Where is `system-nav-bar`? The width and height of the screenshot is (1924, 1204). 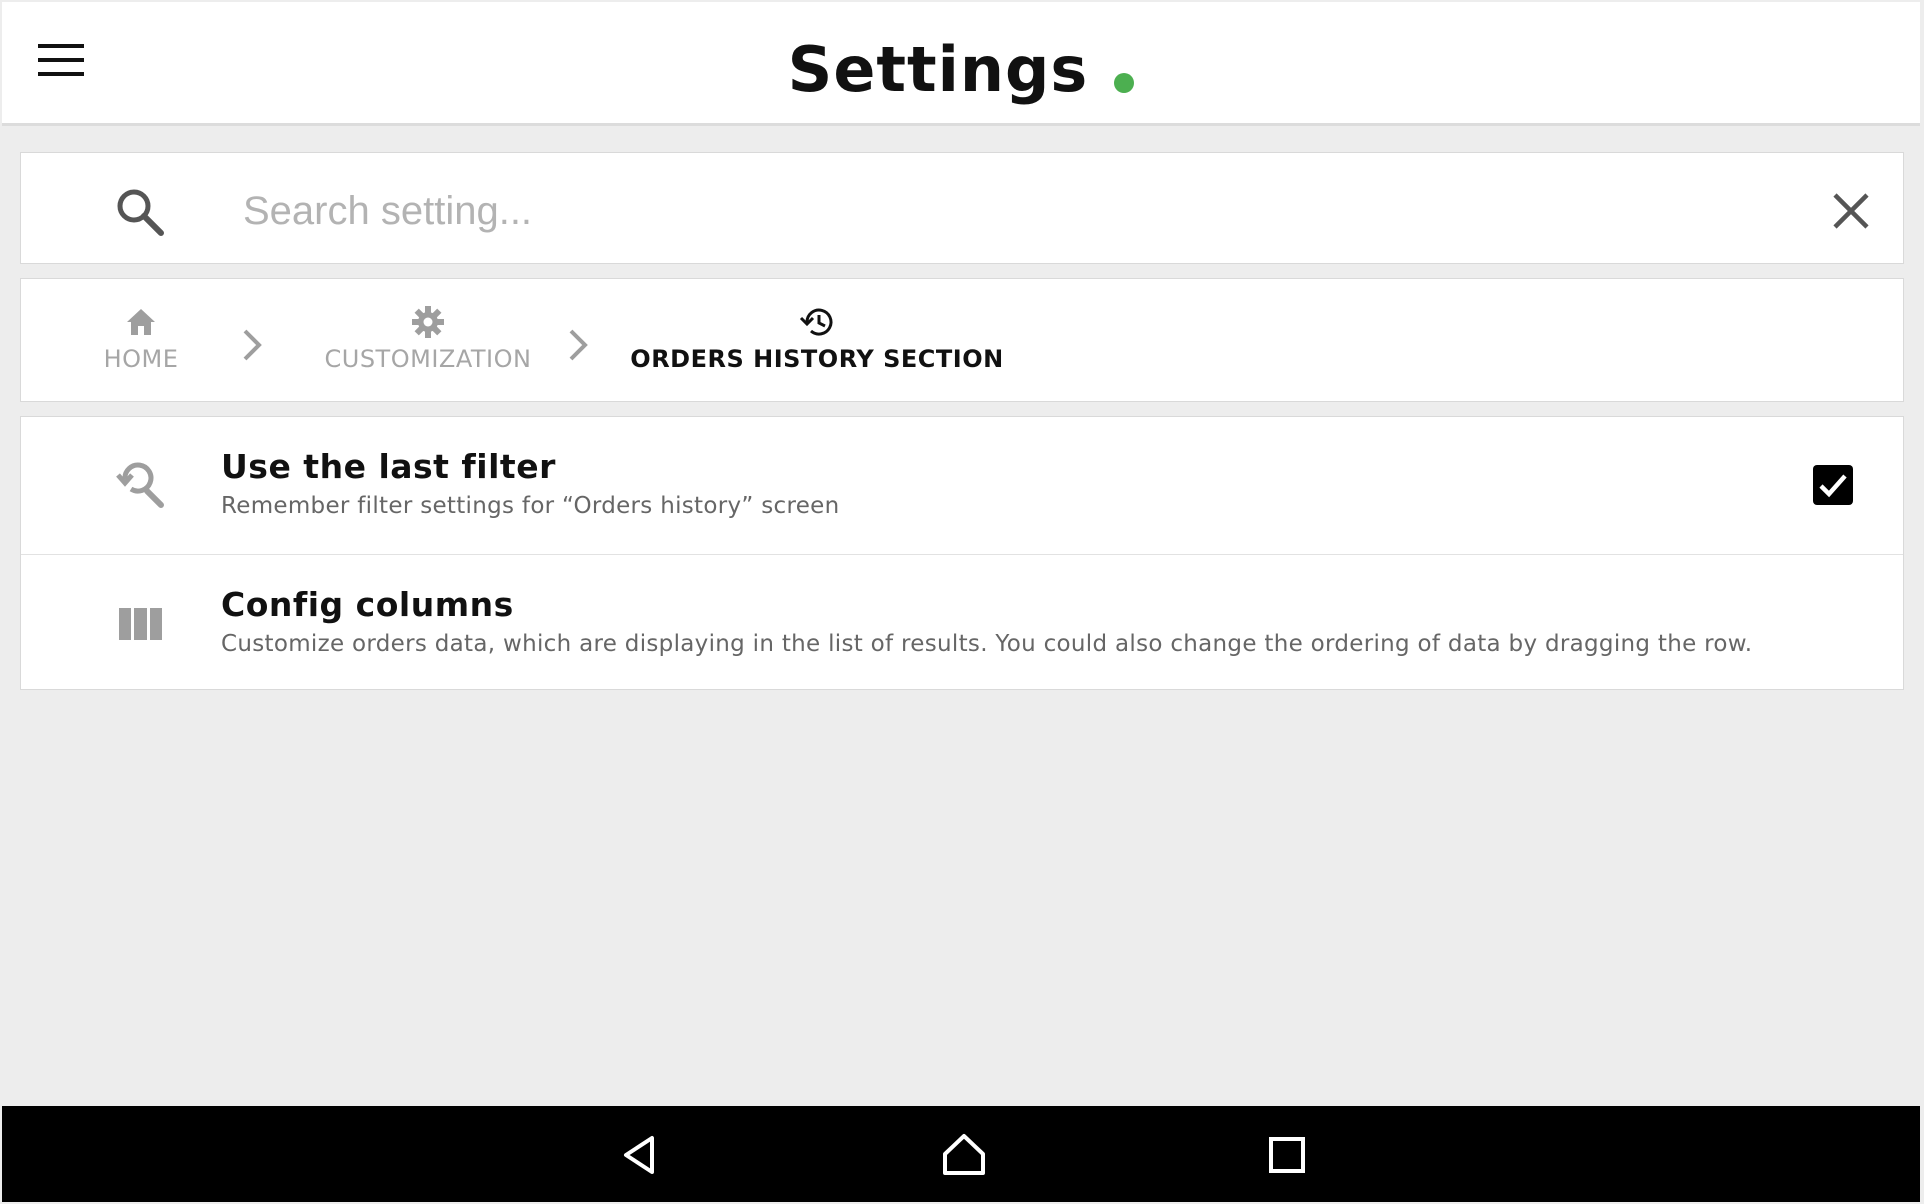
system-nav-bar is located at coordinates (961, 1154).